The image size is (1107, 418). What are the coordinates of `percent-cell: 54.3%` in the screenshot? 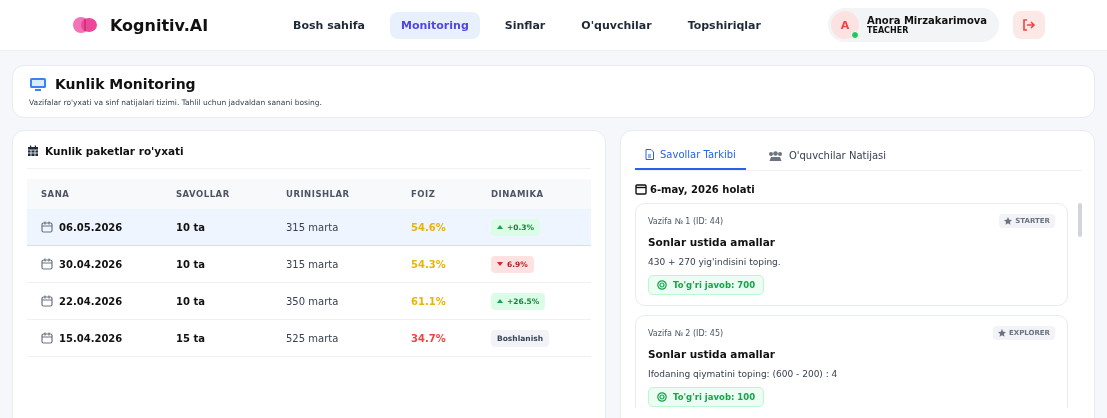 It's located at (428, 264).